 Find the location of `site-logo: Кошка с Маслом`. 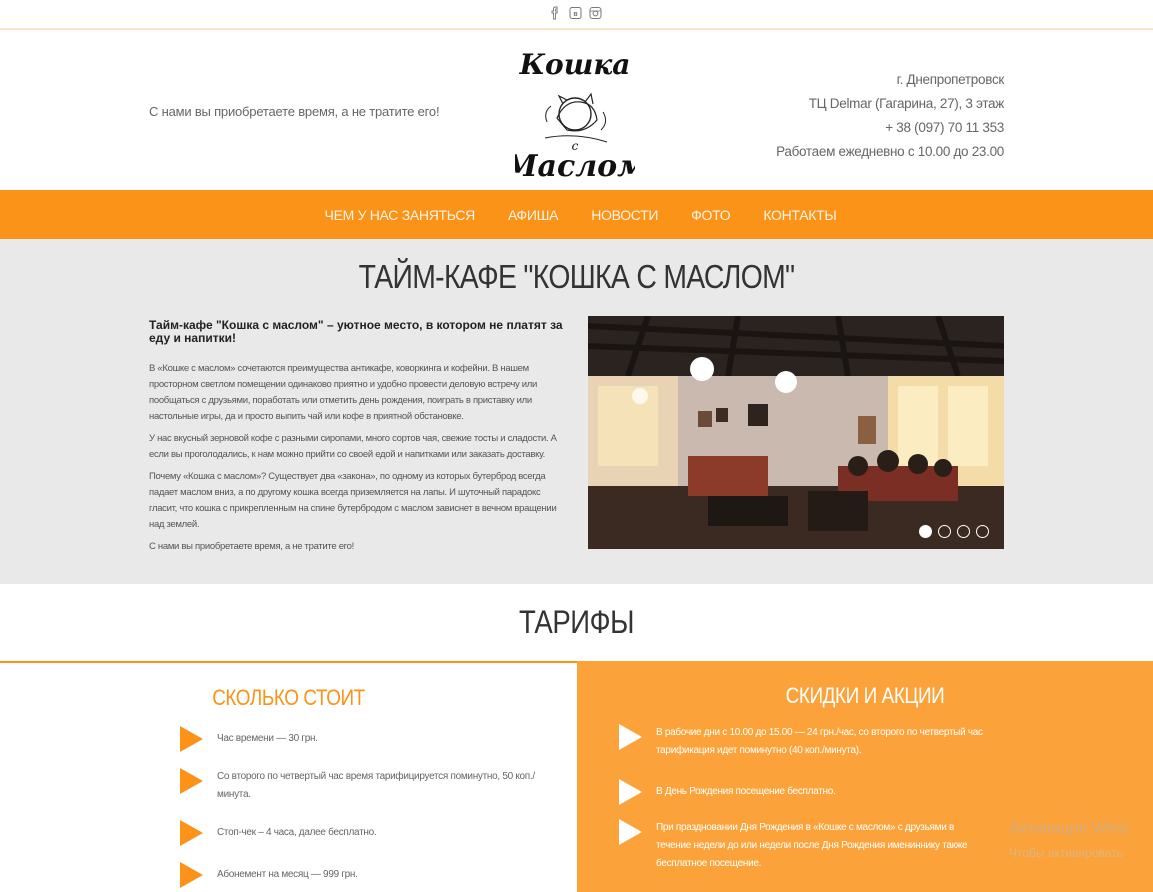

site-logo: Кошка с Маслом is located at coordinates (574, 113).